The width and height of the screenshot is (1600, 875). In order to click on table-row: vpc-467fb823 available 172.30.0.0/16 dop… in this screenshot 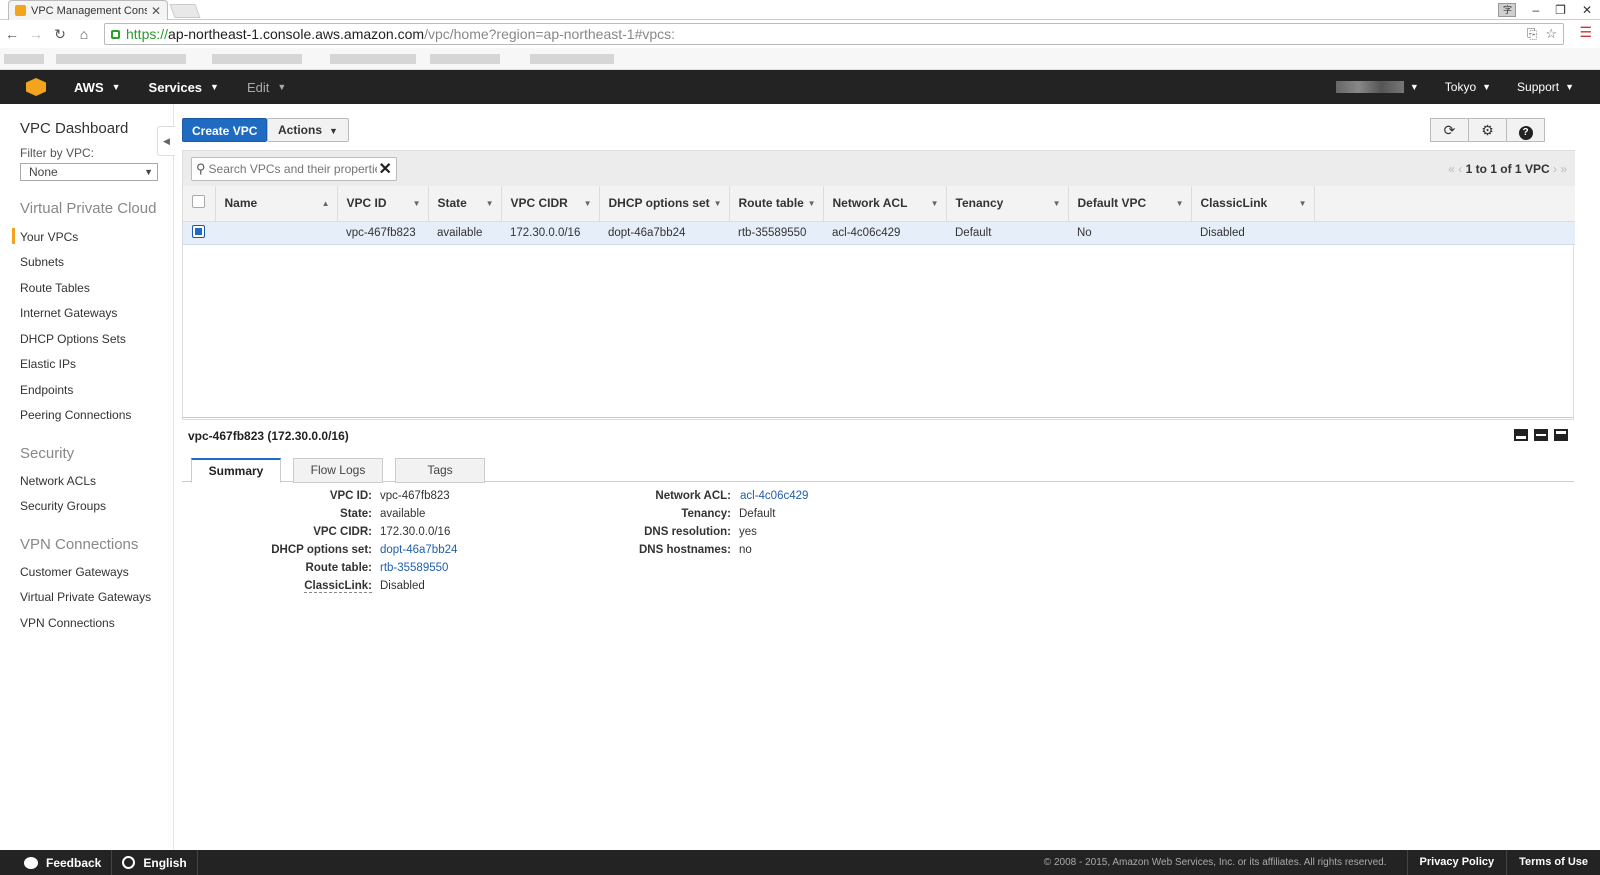, I will do `click(879, 233)`.